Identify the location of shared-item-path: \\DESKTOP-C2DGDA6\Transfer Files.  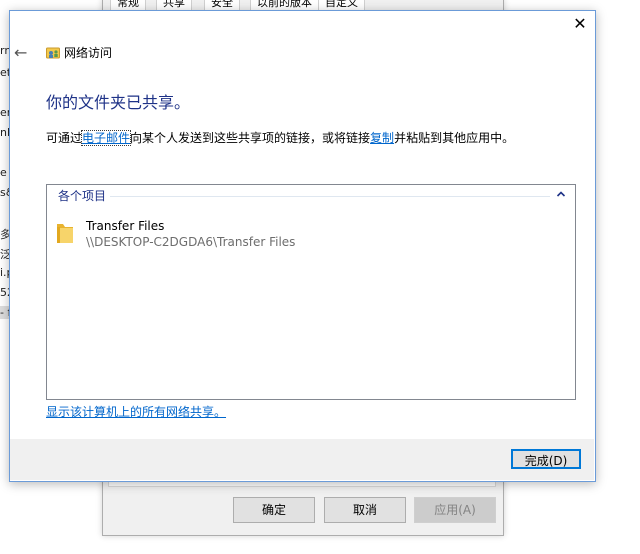
(190, 242).